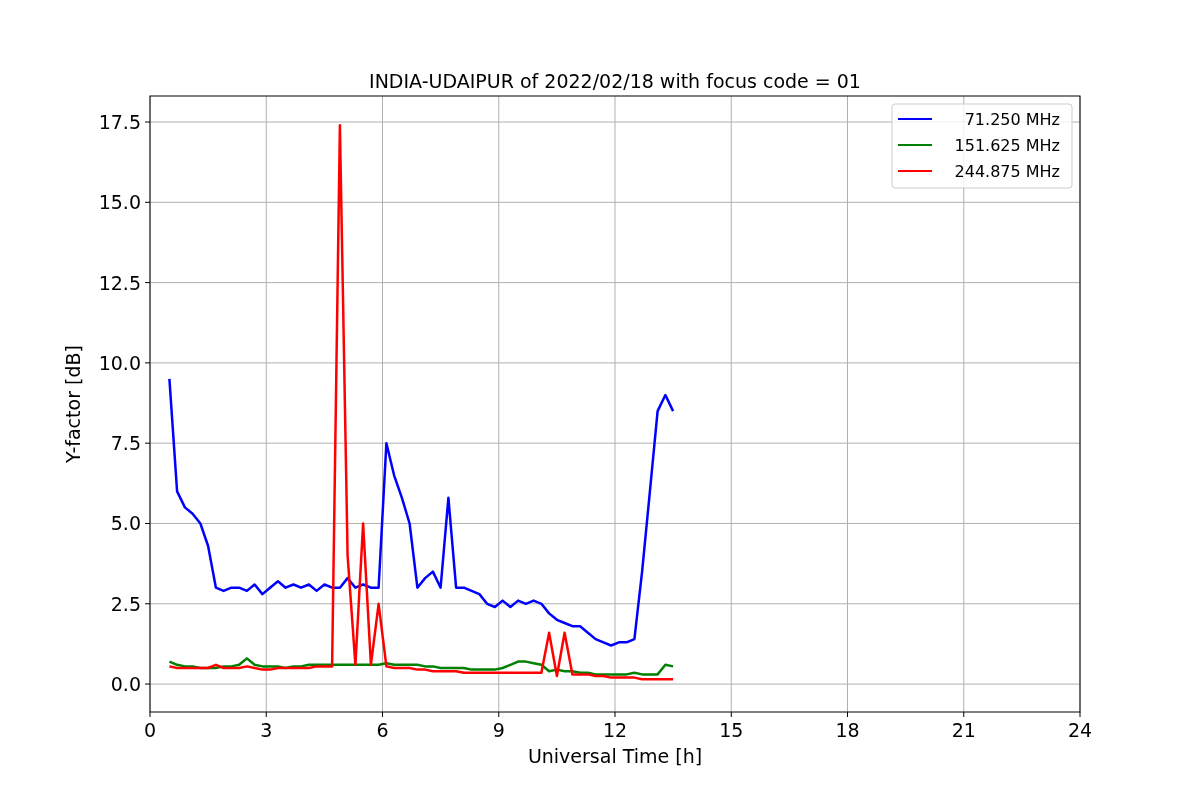  Describe the element at coordinates (119, 362) in the screenshot. I see `y-tick-label: 10.0` at that location.